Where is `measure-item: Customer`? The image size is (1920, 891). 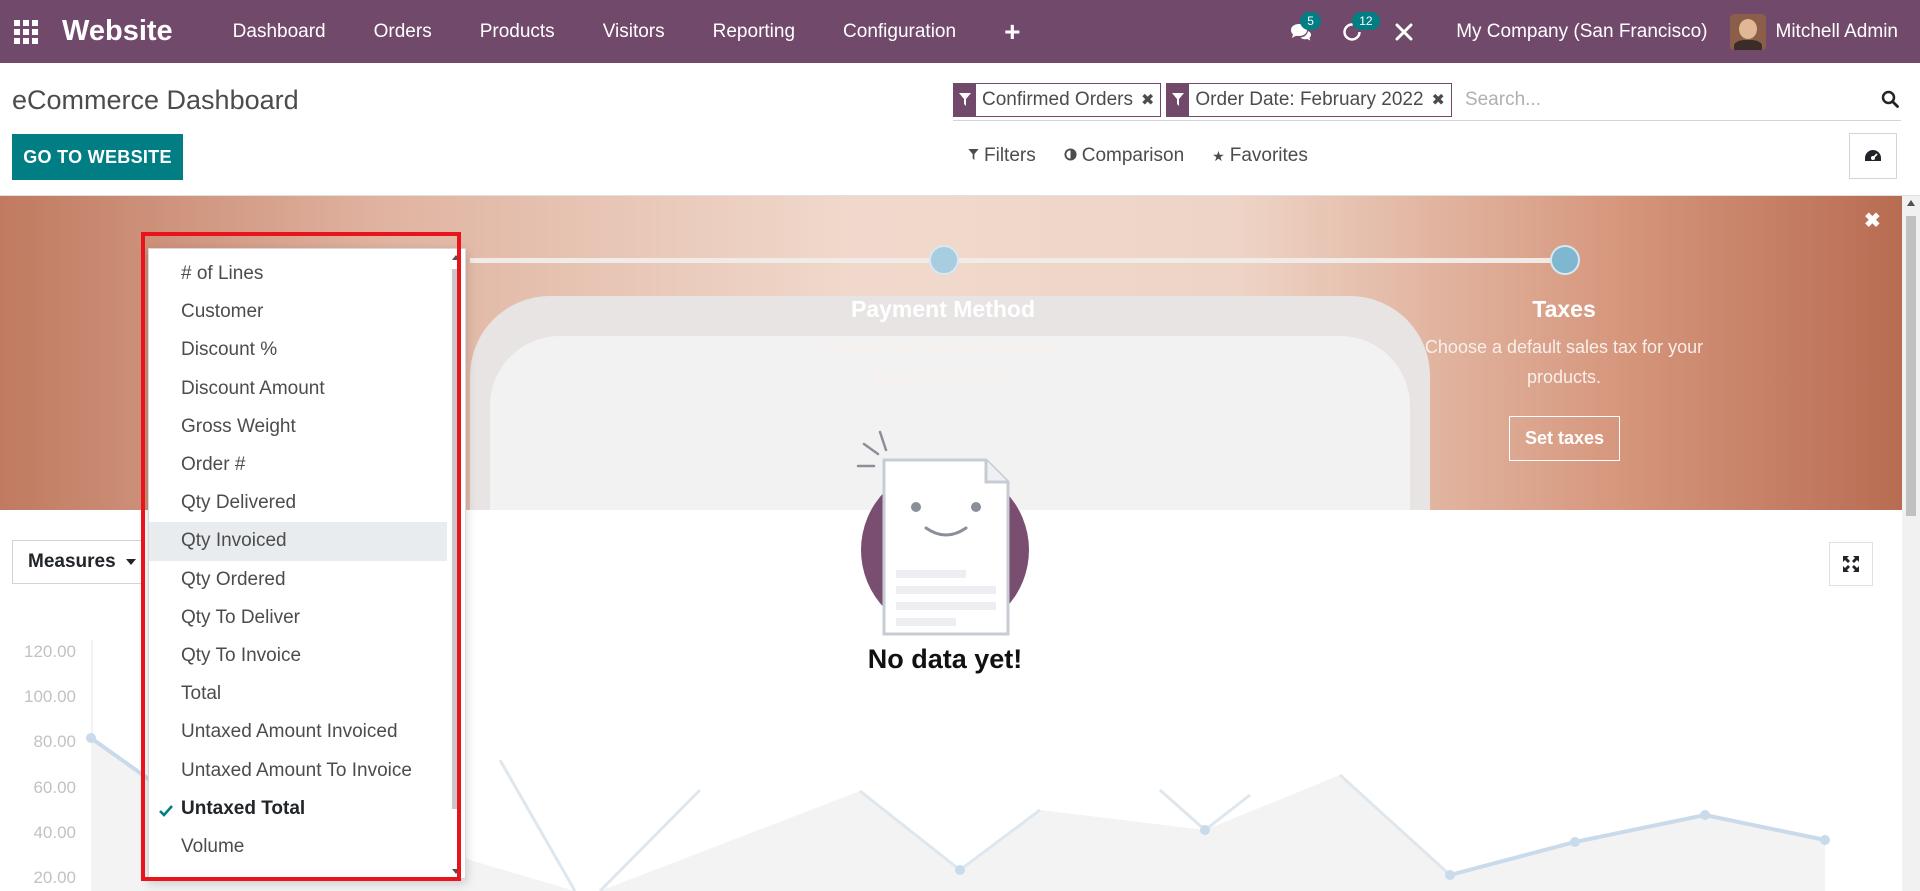
measure-item: Customer is located at coordinates (299, 312).